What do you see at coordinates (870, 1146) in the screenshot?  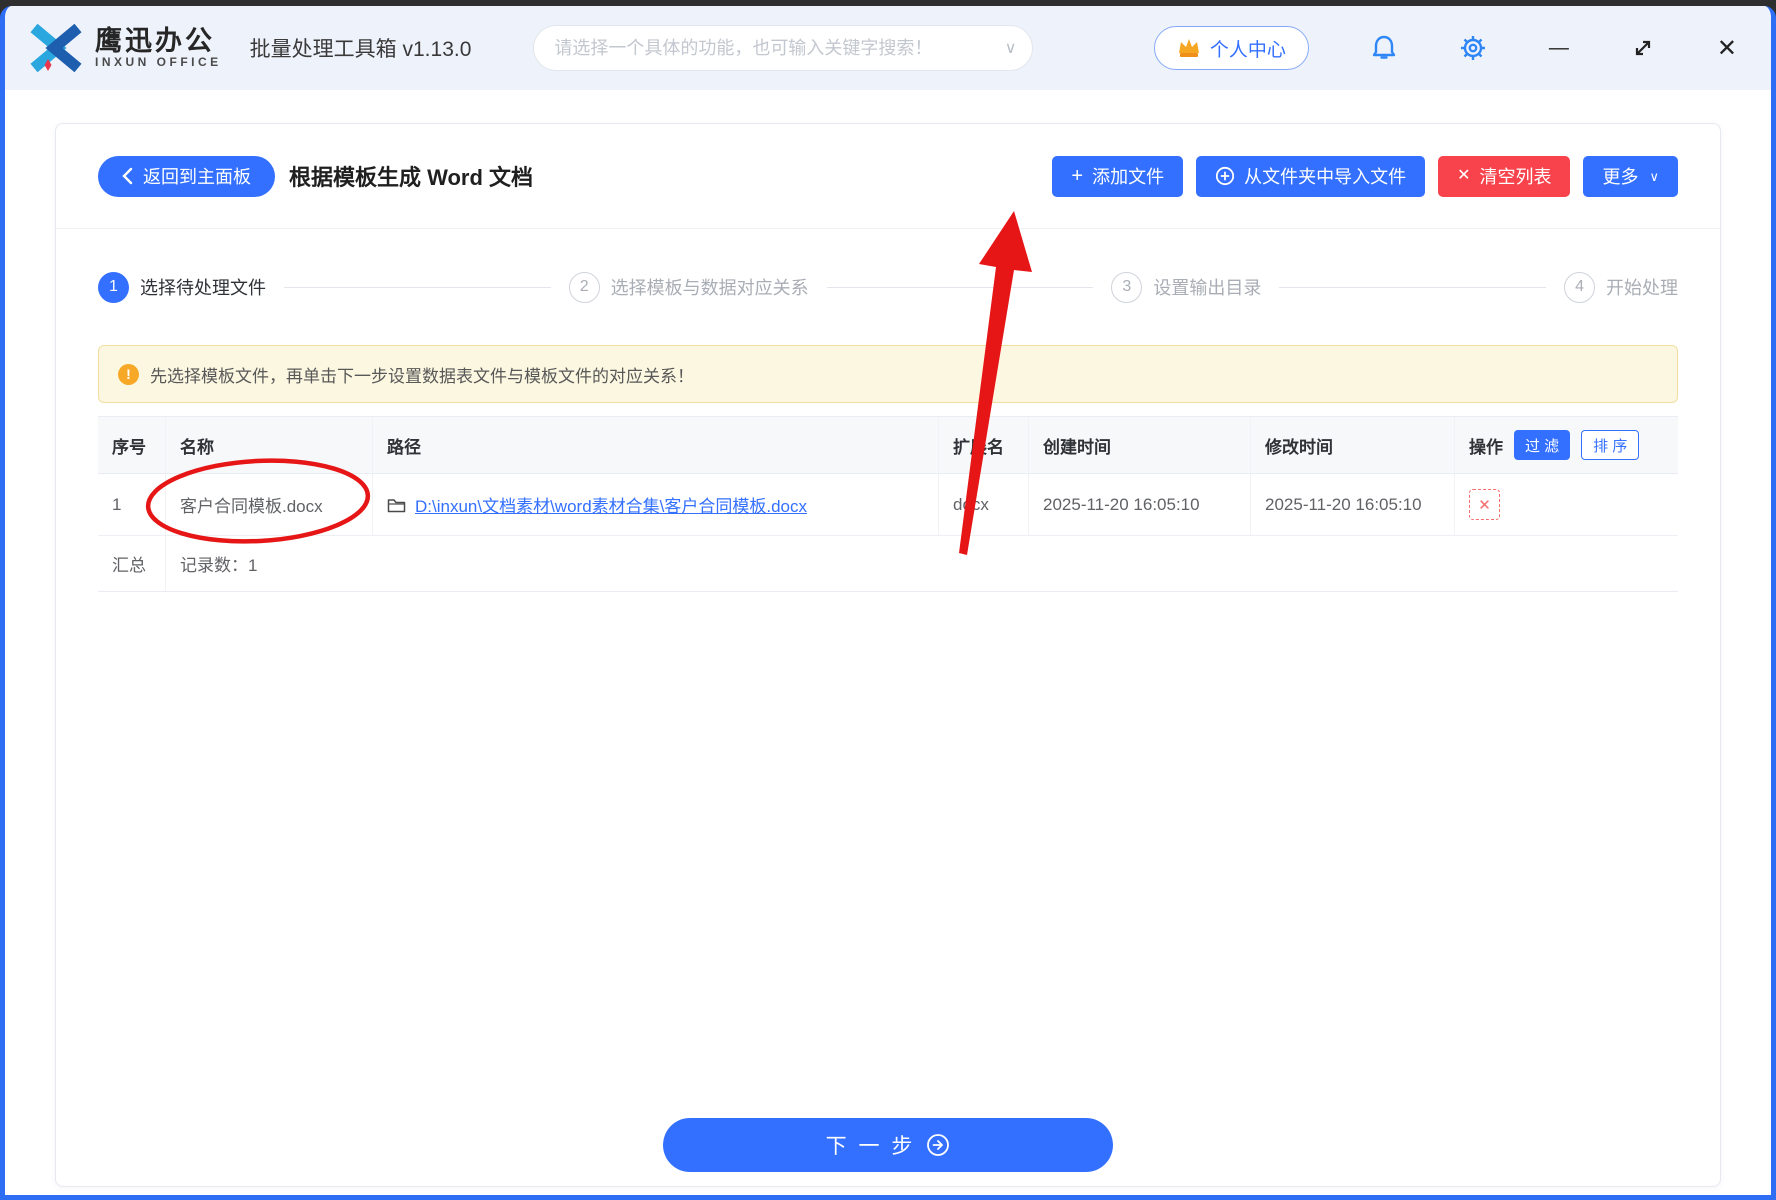 I see `next-step-label: 下 一 步` at bounding box center [870, 1146].